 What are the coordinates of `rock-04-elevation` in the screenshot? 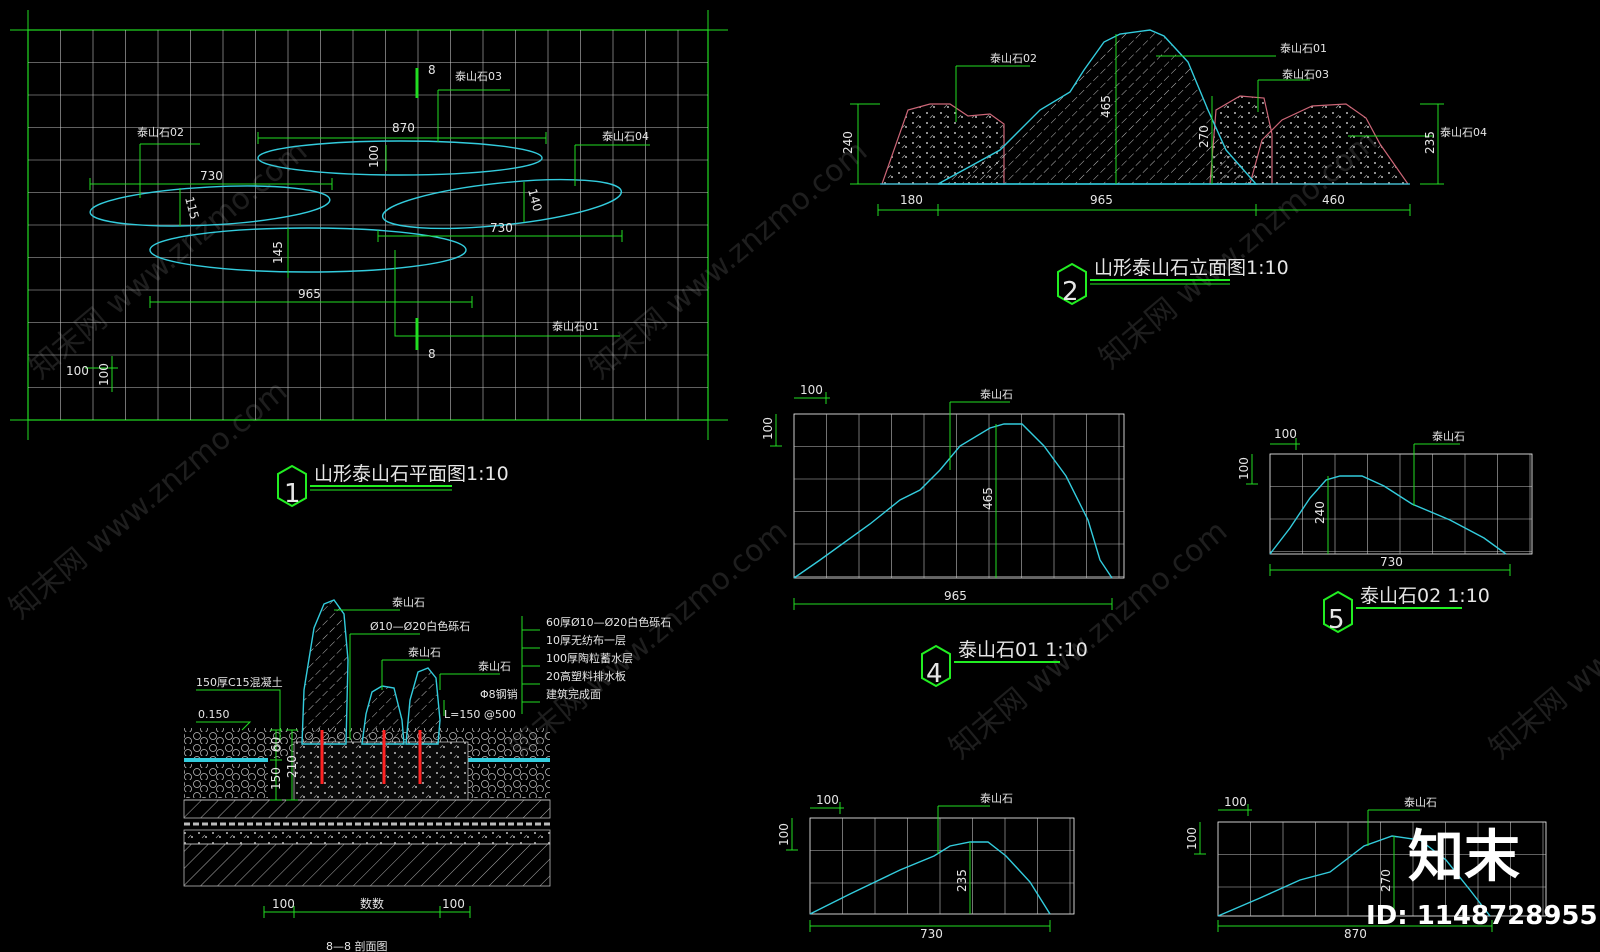 It's located at (1329, 144).